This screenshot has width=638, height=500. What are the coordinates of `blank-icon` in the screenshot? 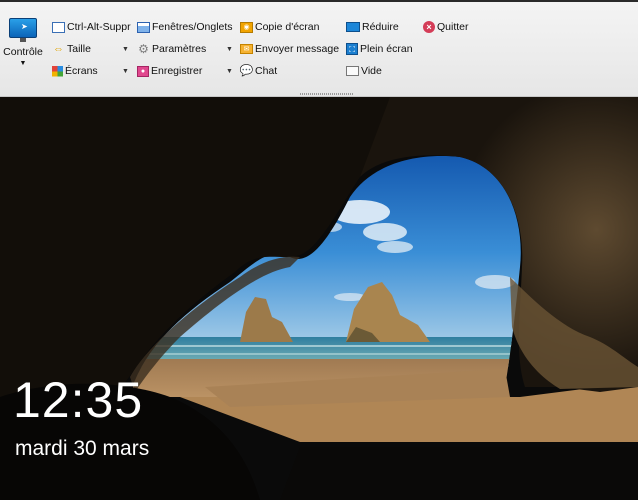 It's located at (352, 71).